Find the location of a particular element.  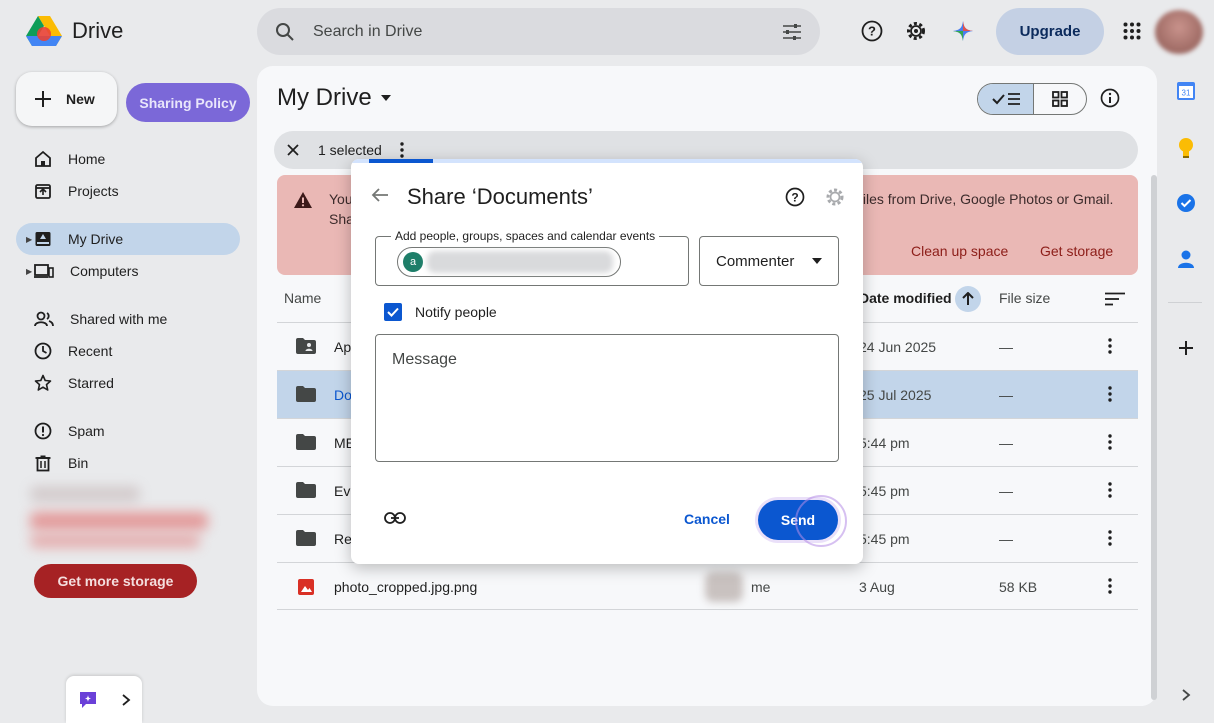

search-input: Search in Drive is located at coordinates (547, 32).